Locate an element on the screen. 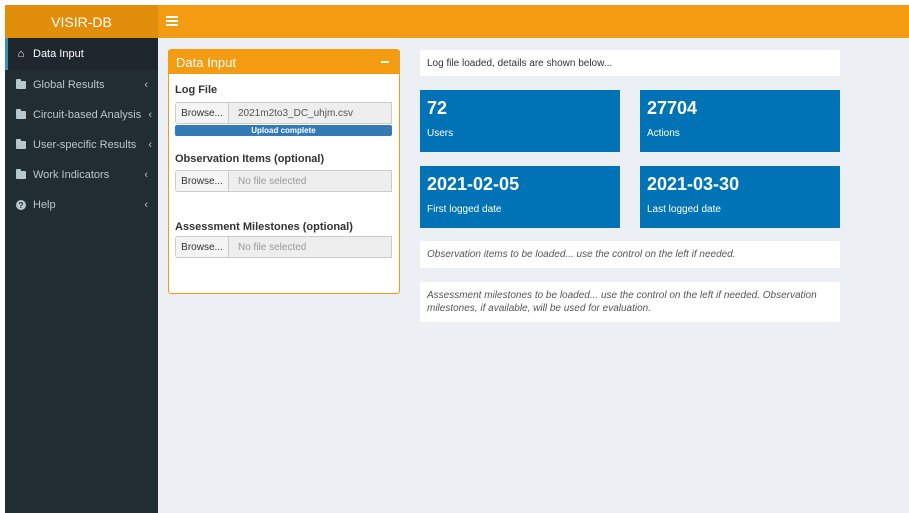  users-count: 72 is located at coordinates (437, 108).